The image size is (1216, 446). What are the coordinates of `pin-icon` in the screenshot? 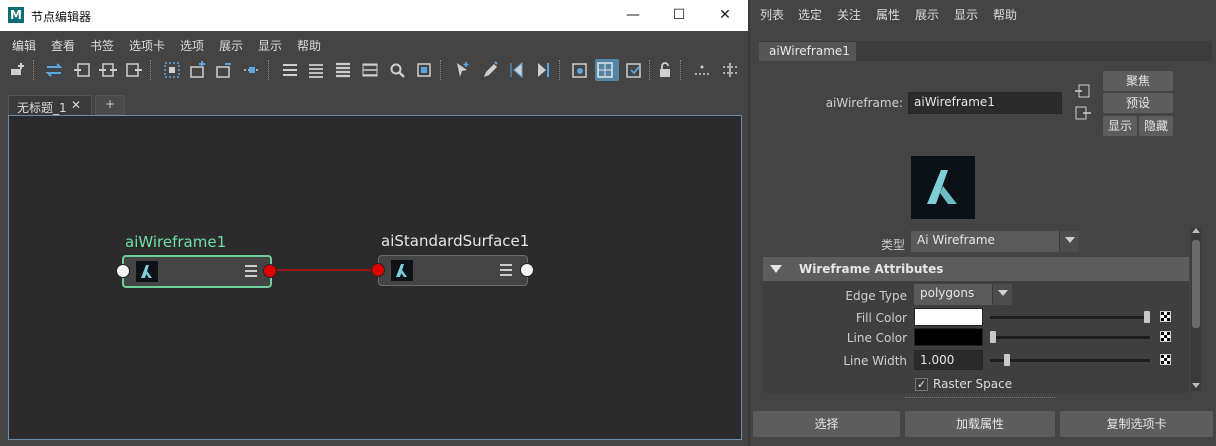 It's located at (462, 70).